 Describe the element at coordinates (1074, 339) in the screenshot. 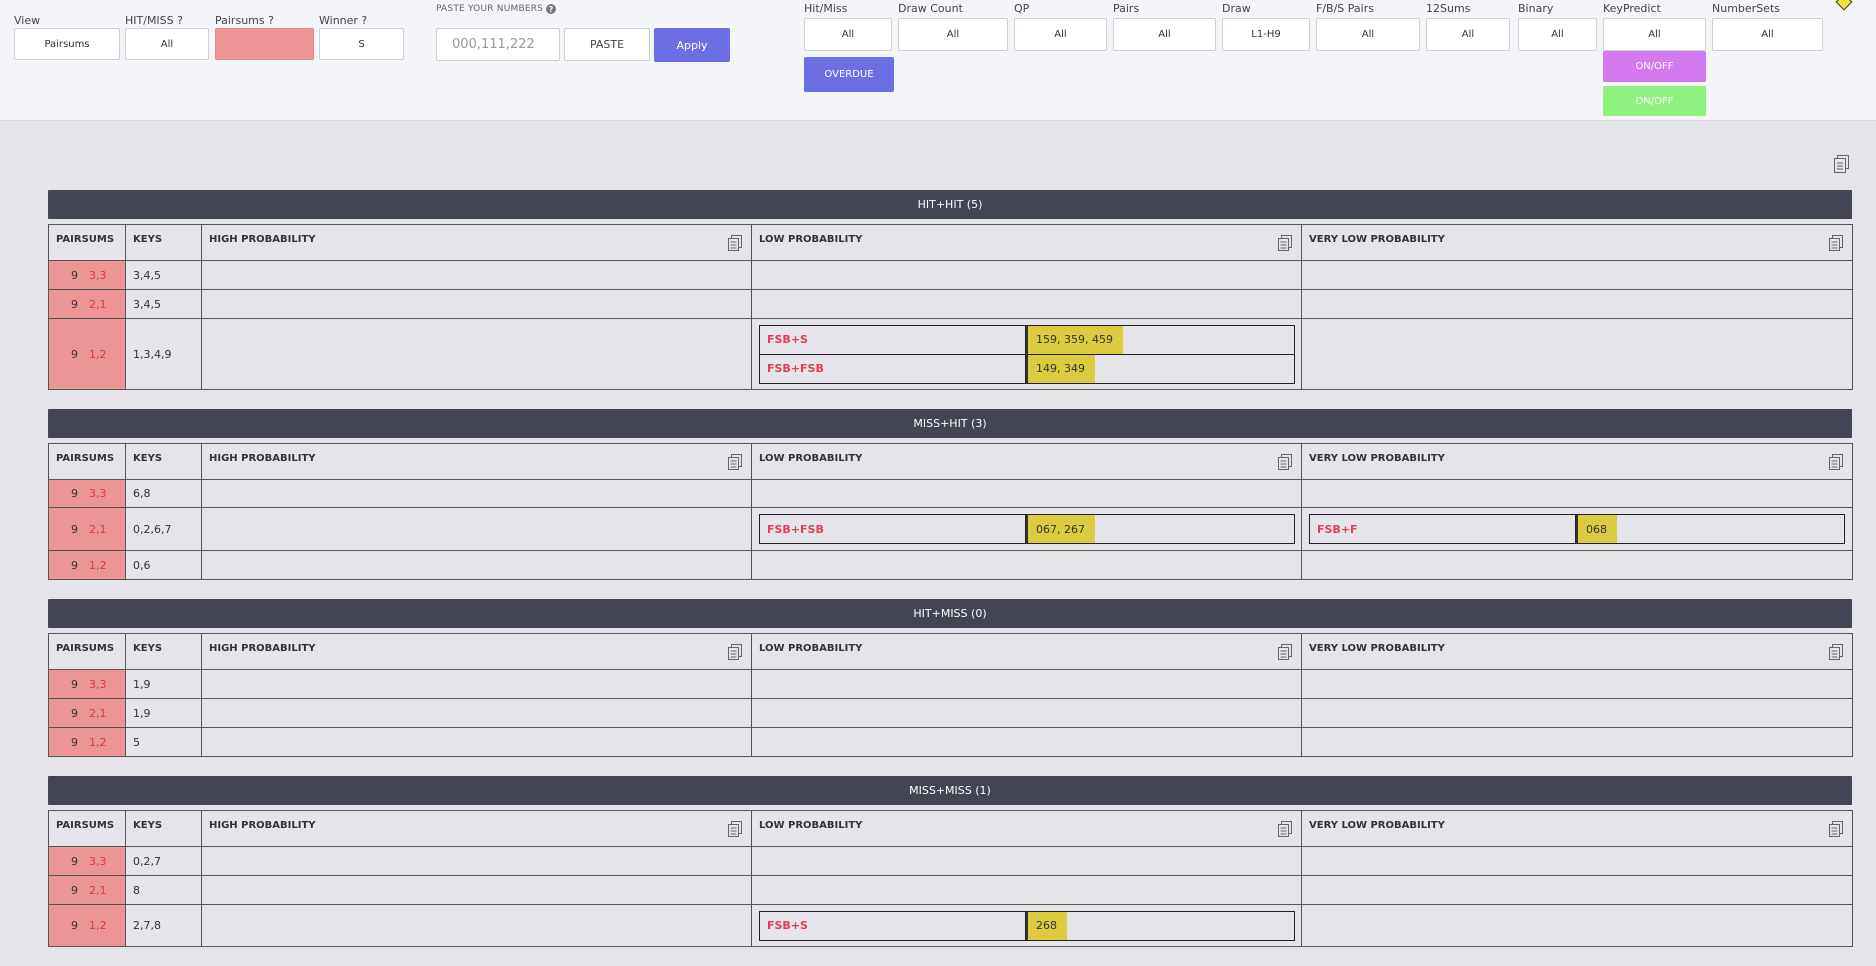

I see `prediction-value: 159, 359, 459` at that location.